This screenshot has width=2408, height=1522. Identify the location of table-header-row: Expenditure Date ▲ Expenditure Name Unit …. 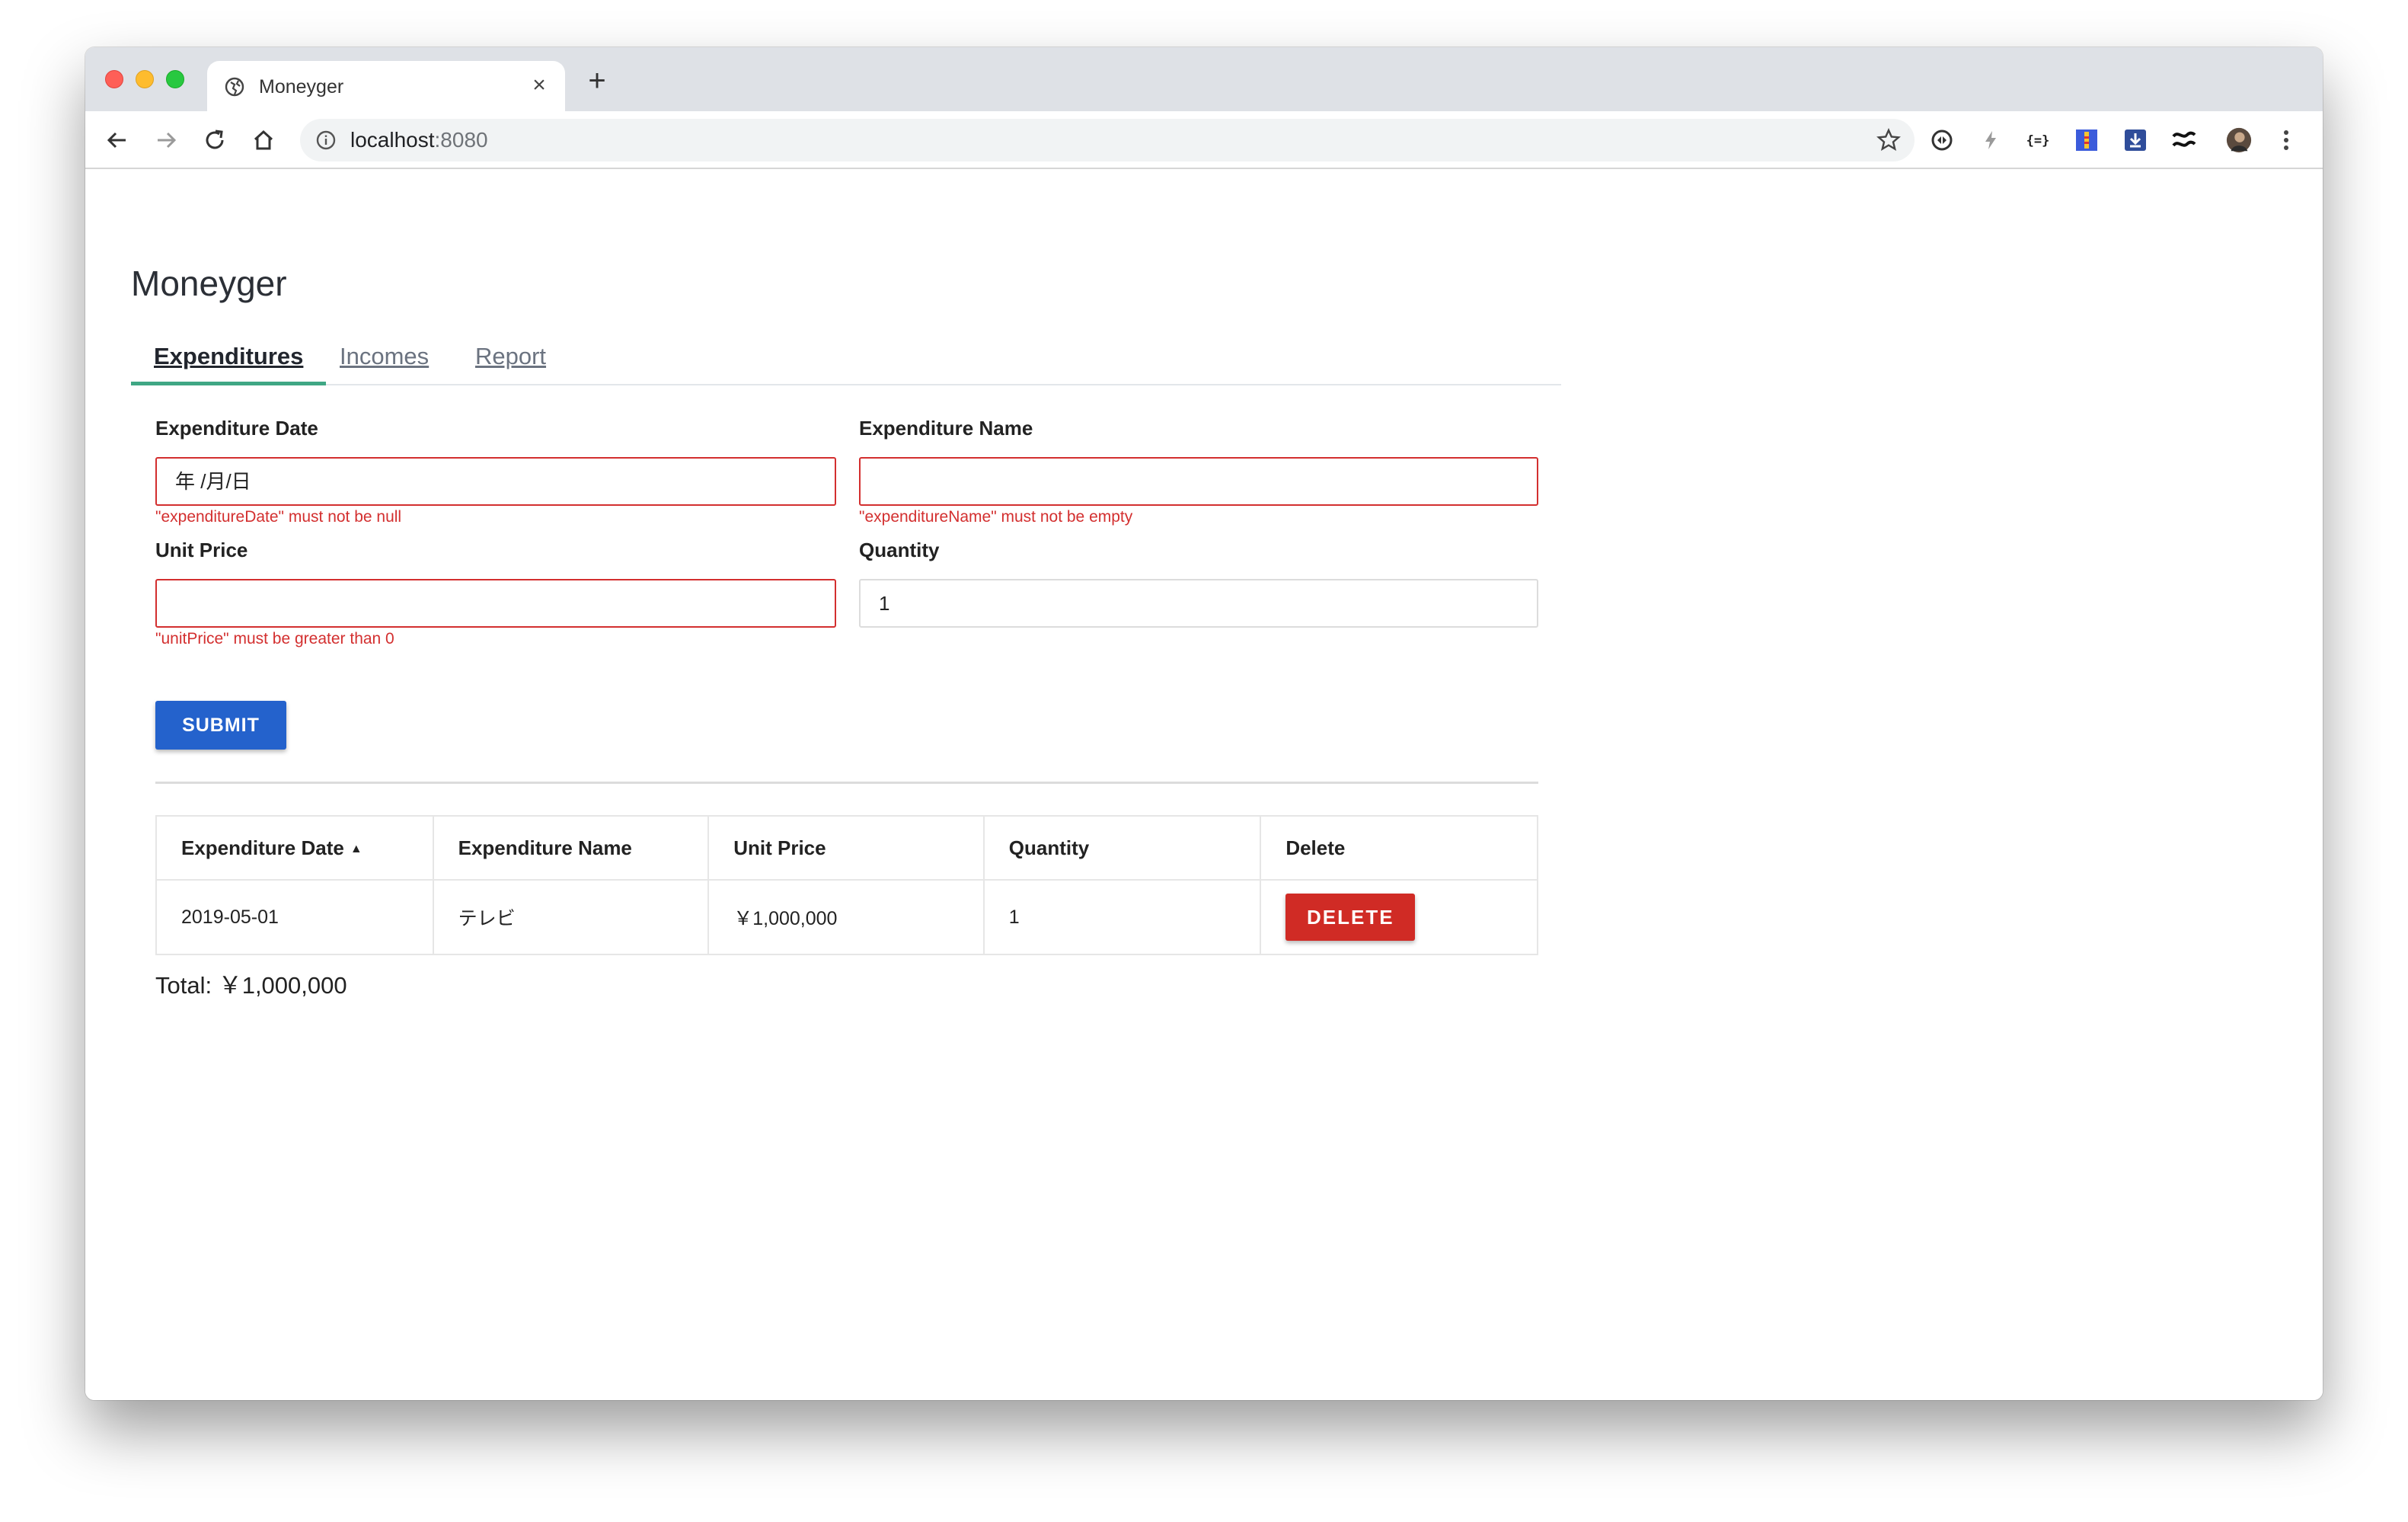
(847, 848).